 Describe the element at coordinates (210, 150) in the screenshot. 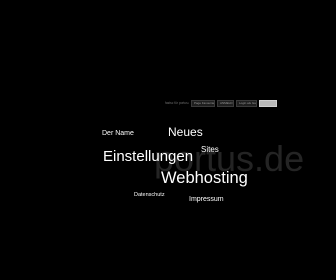

I see `link-sites: Sites` at that location.